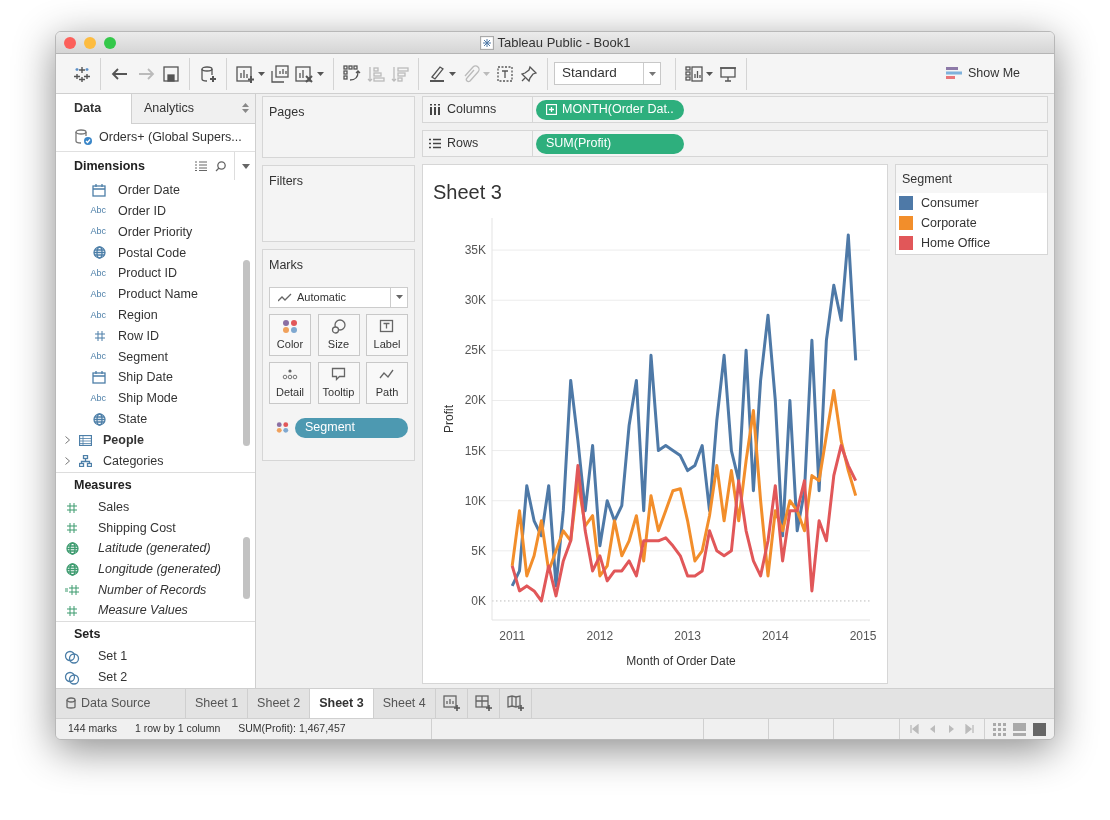 This screenshot has height=820, width=1110. What do you see at coordinates (863, 636) in the screenshot?
I see `axis-tick-label: 2015` at bounding box center [863, 636].